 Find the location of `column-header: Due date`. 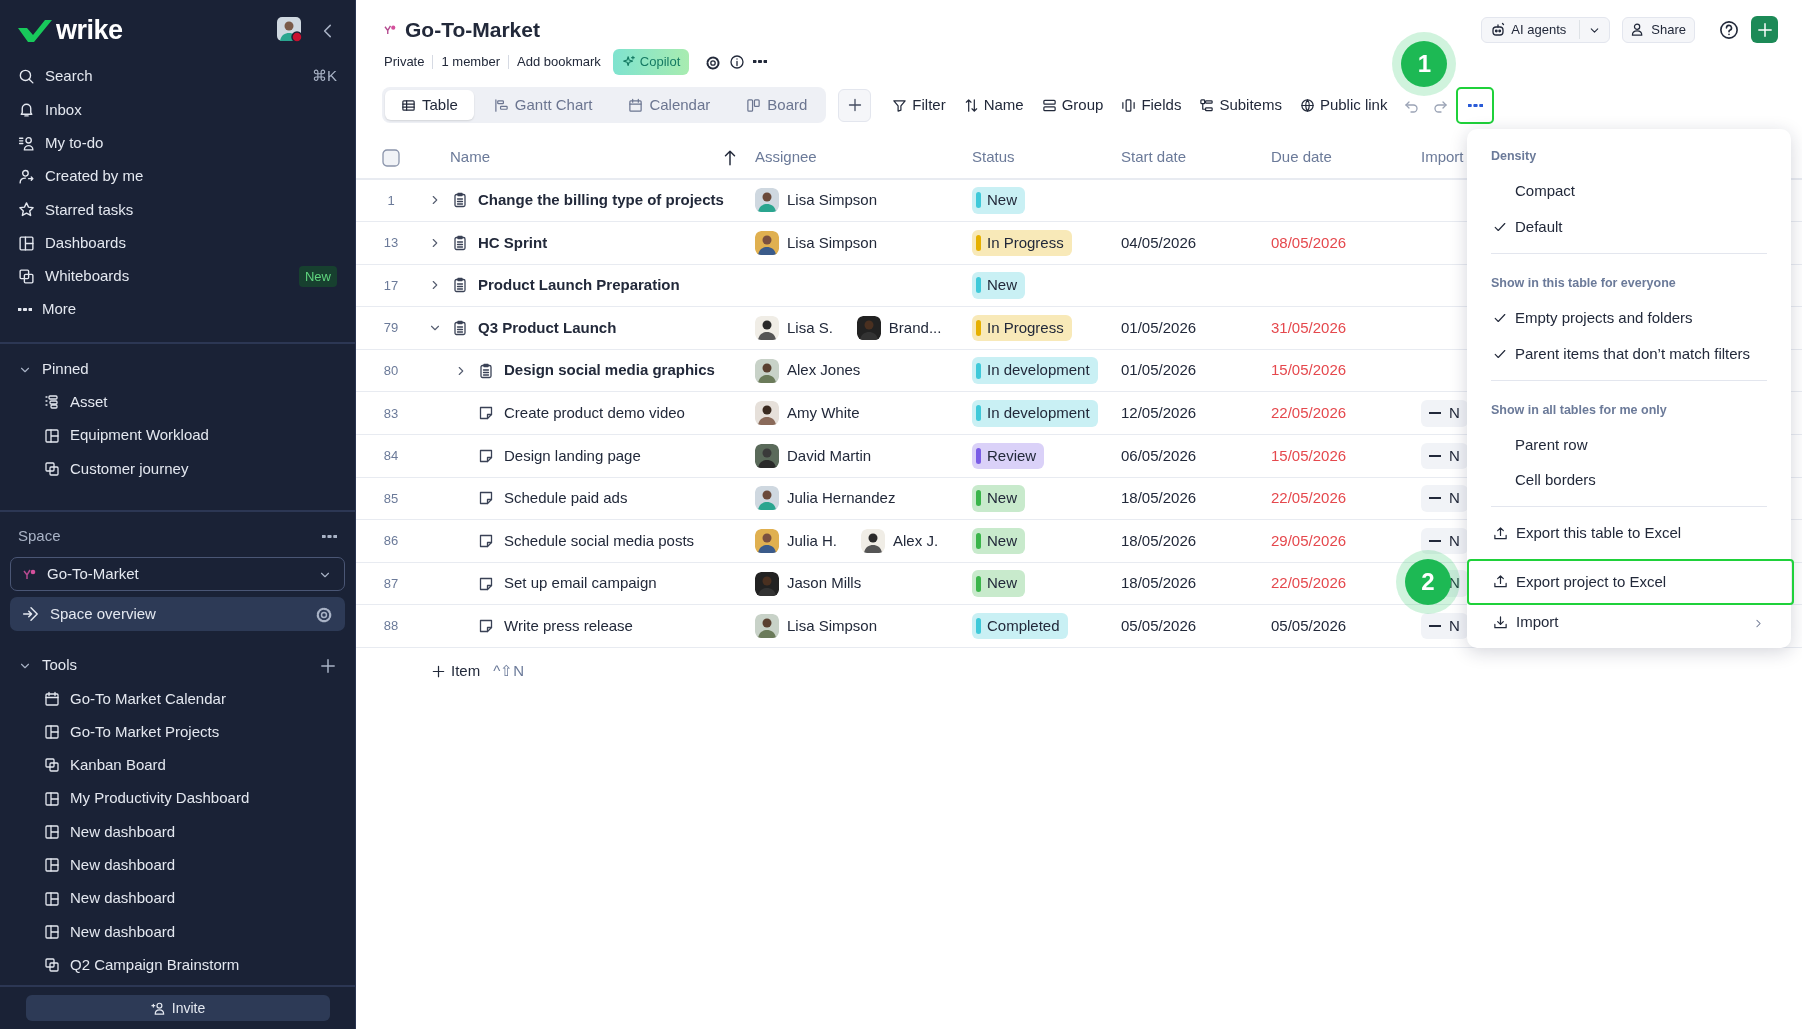

column-header: Due date is located at coordinates (1301, 157).